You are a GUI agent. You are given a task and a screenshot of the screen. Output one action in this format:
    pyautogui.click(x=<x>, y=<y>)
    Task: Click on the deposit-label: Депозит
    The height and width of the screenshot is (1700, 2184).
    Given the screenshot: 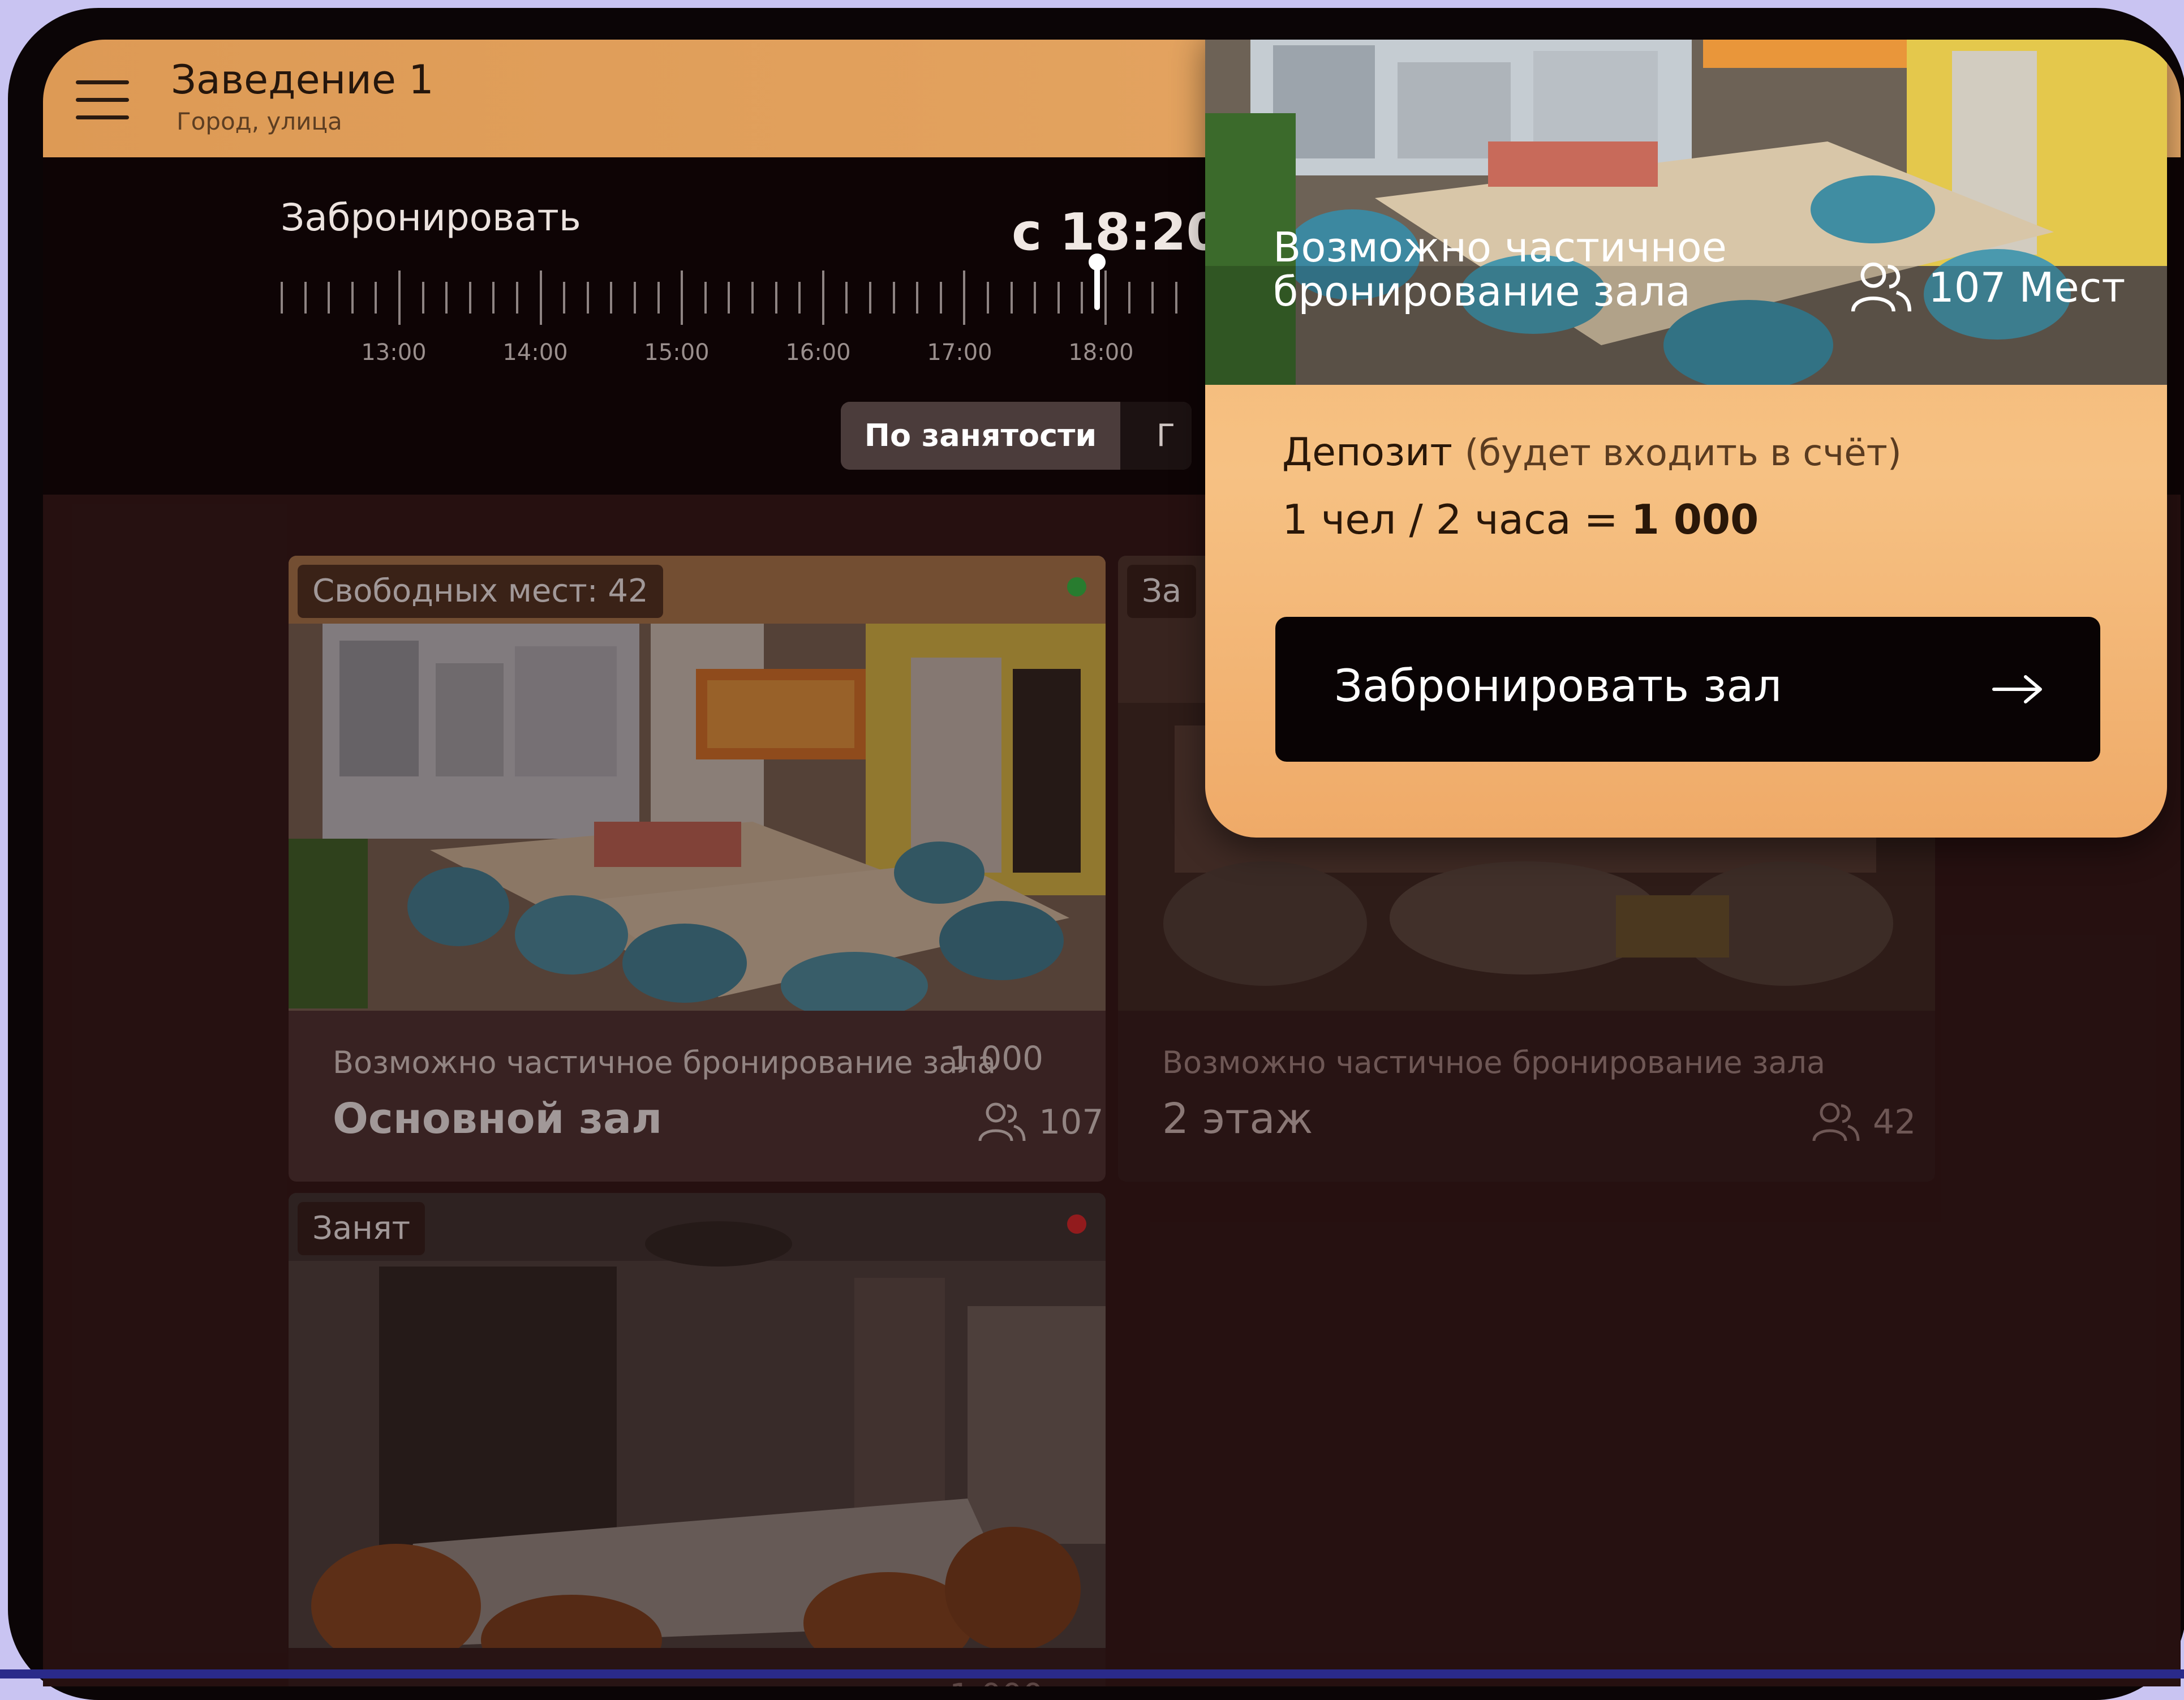 What is the action you would take?
    pyautogui.click(x=1367, y=452)
    